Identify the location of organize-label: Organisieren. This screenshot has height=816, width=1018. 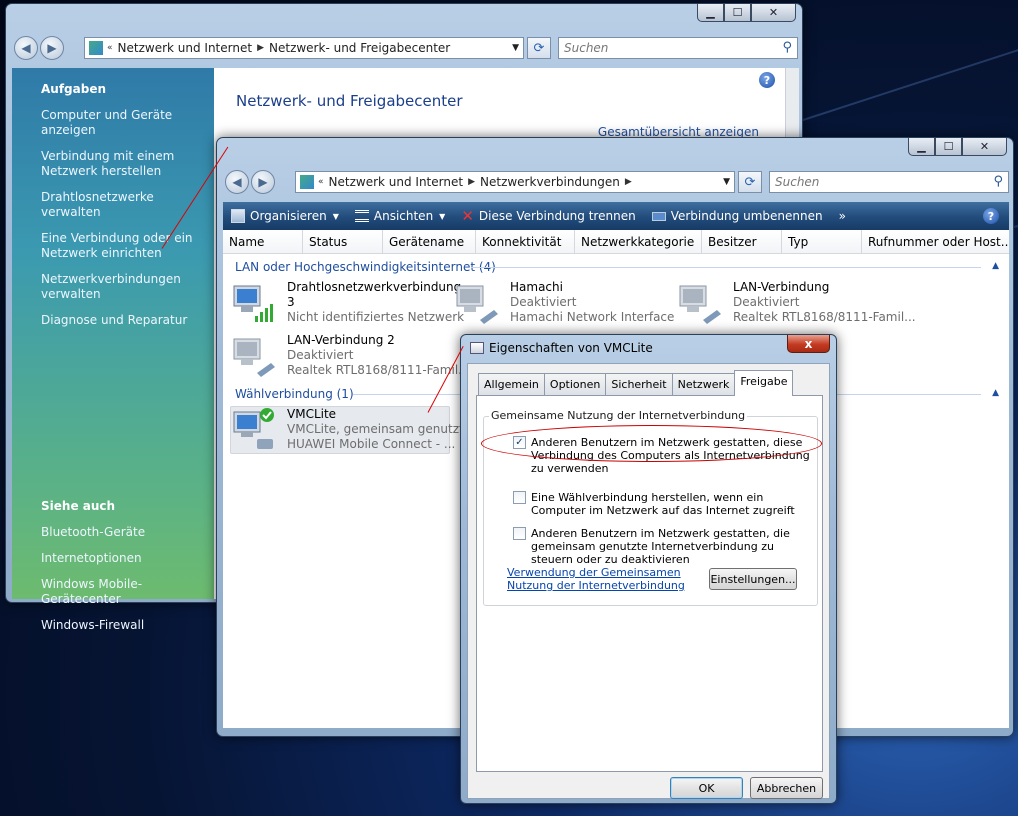
(288, 216).